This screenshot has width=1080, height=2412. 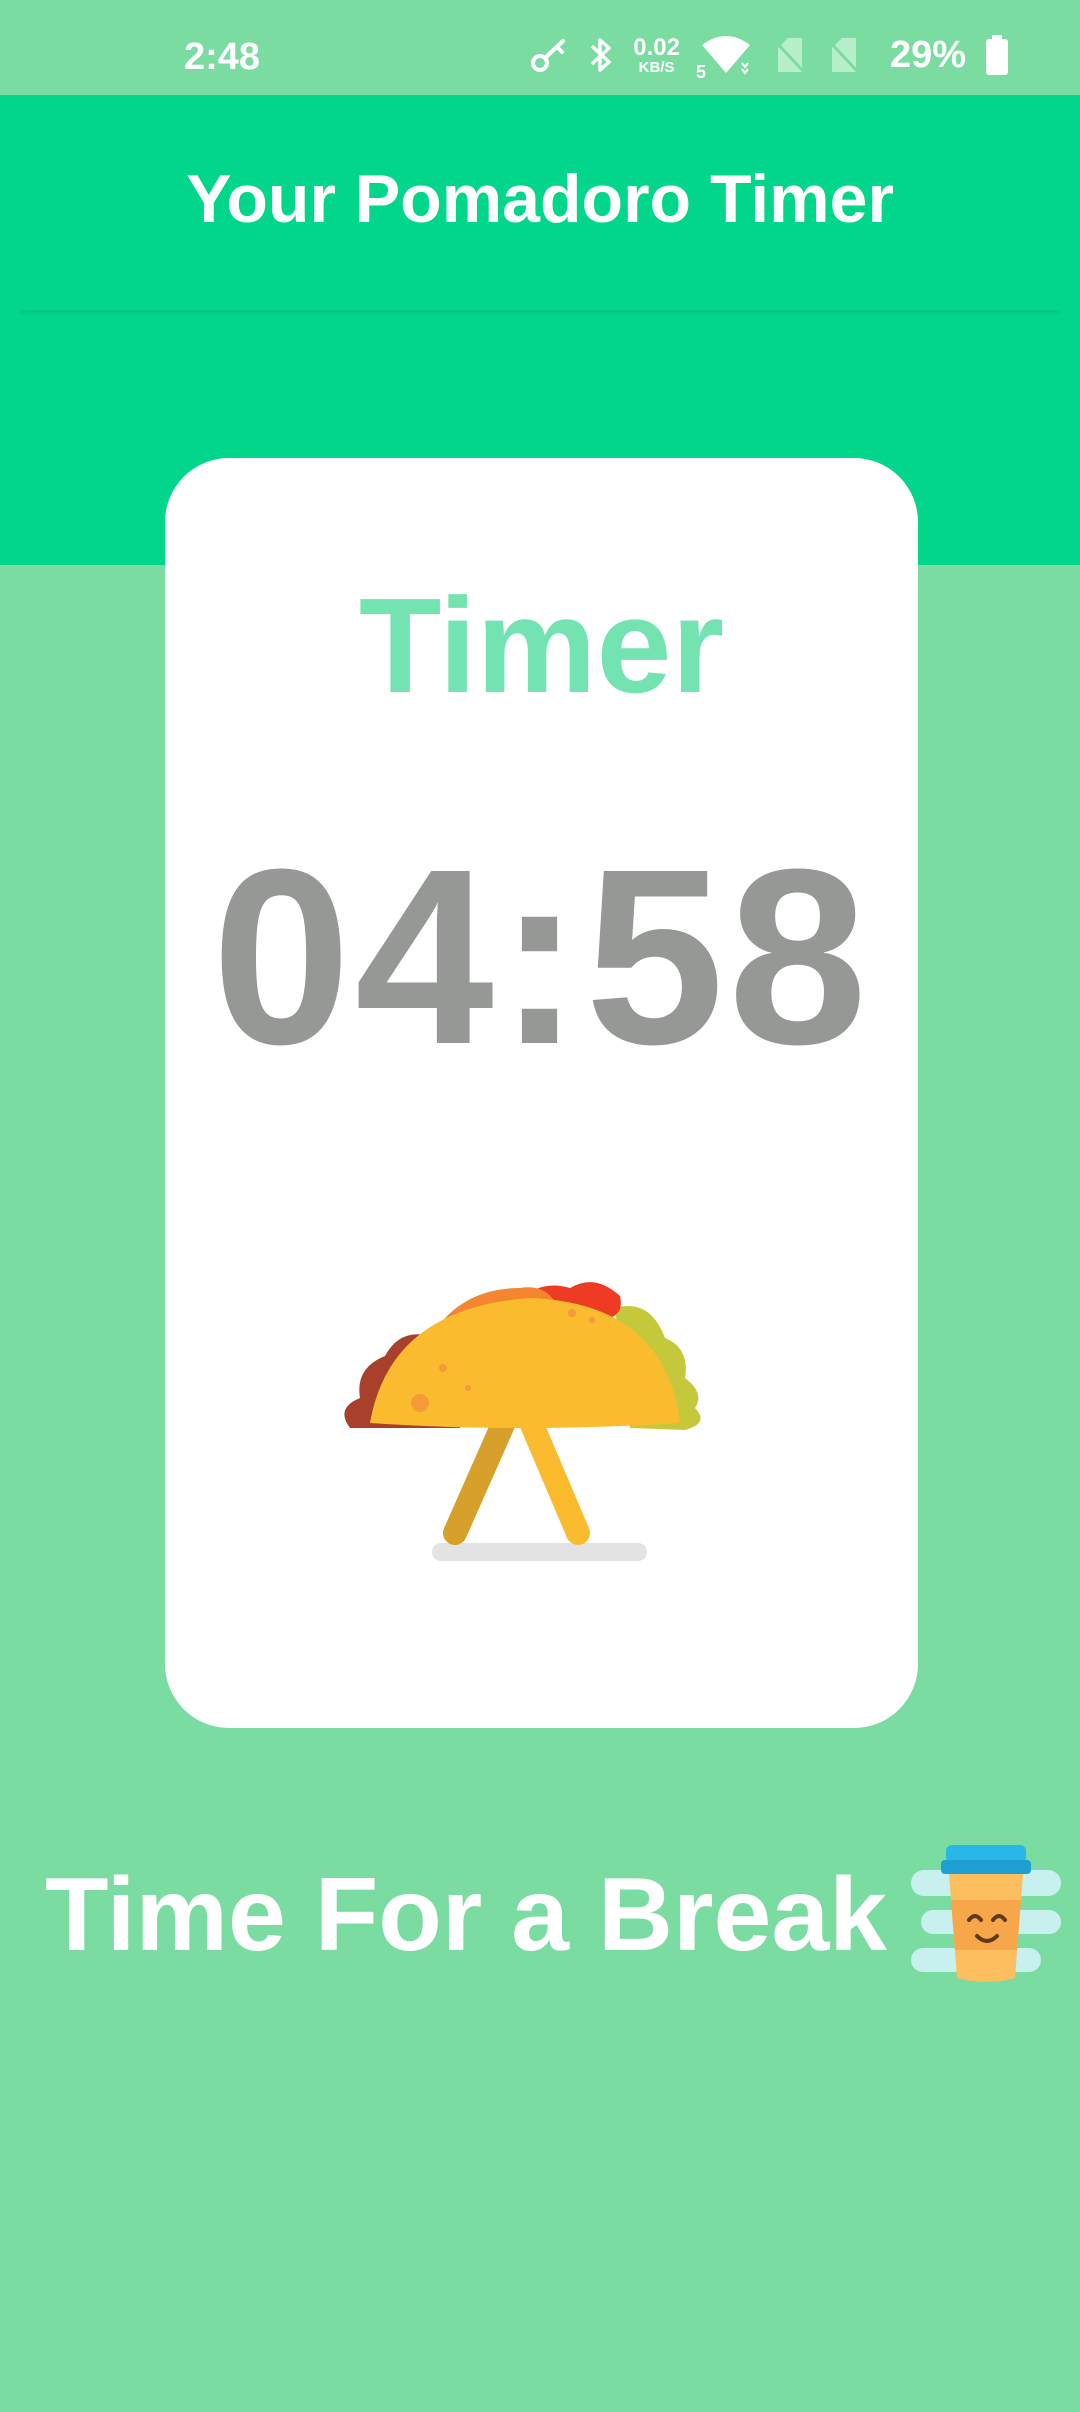 What do you see at coordinates (541, 956) in the screenshot?
I see `timer-countdown: 04:58` at bounding box center [541, 956].